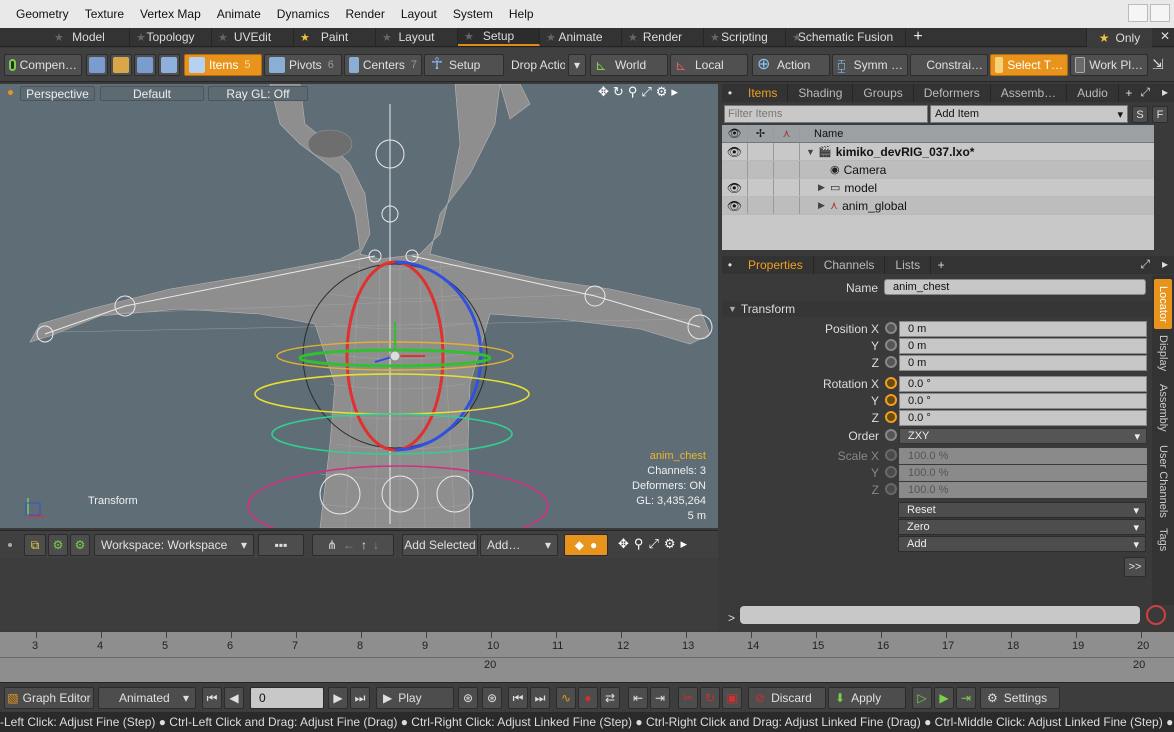  I want to click on zoom-view-icon: ⚲, so click(639, 544).